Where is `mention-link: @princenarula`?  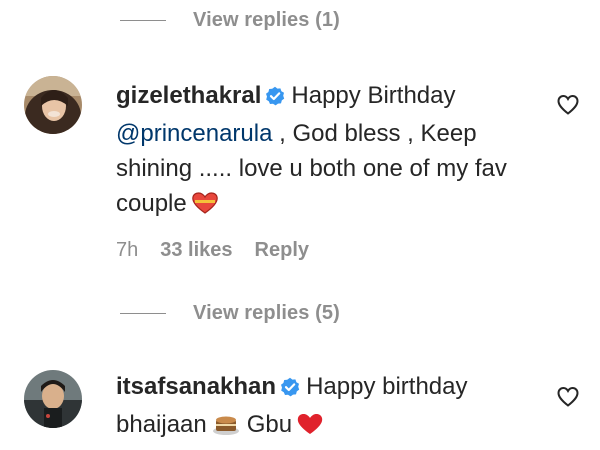 mention-link: @princenarula is located at coordinates (194, 133).